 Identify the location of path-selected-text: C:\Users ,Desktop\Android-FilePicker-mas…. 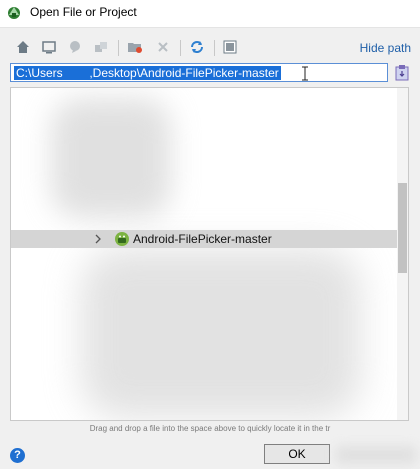
(147, 73).